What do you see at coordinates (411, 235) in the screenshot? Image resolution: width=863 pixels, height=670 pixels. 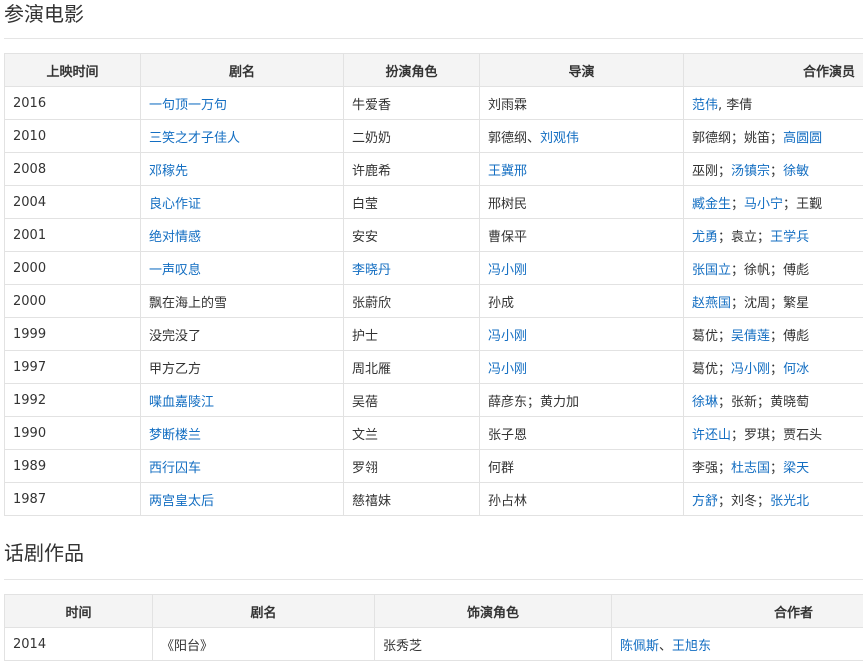 I see `cell-role: 安安` at bounding box center [411, 235].